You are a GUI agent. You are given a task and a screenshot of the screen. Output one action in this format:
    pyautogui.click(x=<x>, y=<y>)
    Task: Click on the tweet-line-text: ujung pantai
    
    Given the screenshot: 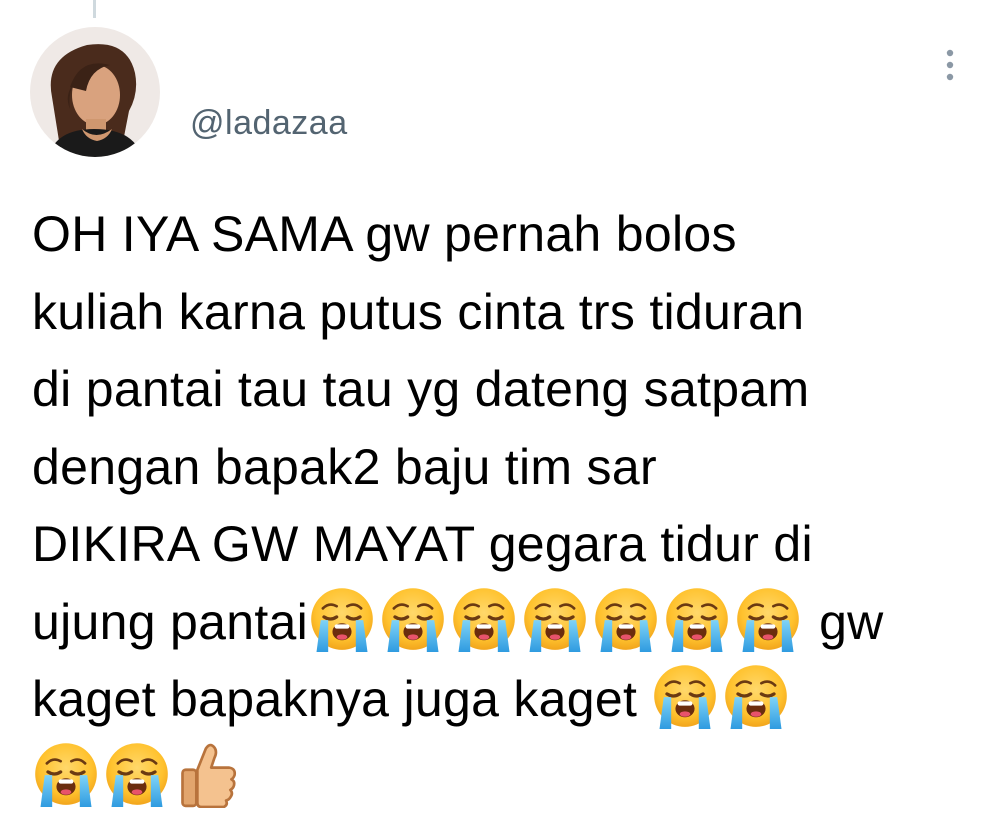 What is the action you would take?
    pyautogui.click(x=170, y=621)
    